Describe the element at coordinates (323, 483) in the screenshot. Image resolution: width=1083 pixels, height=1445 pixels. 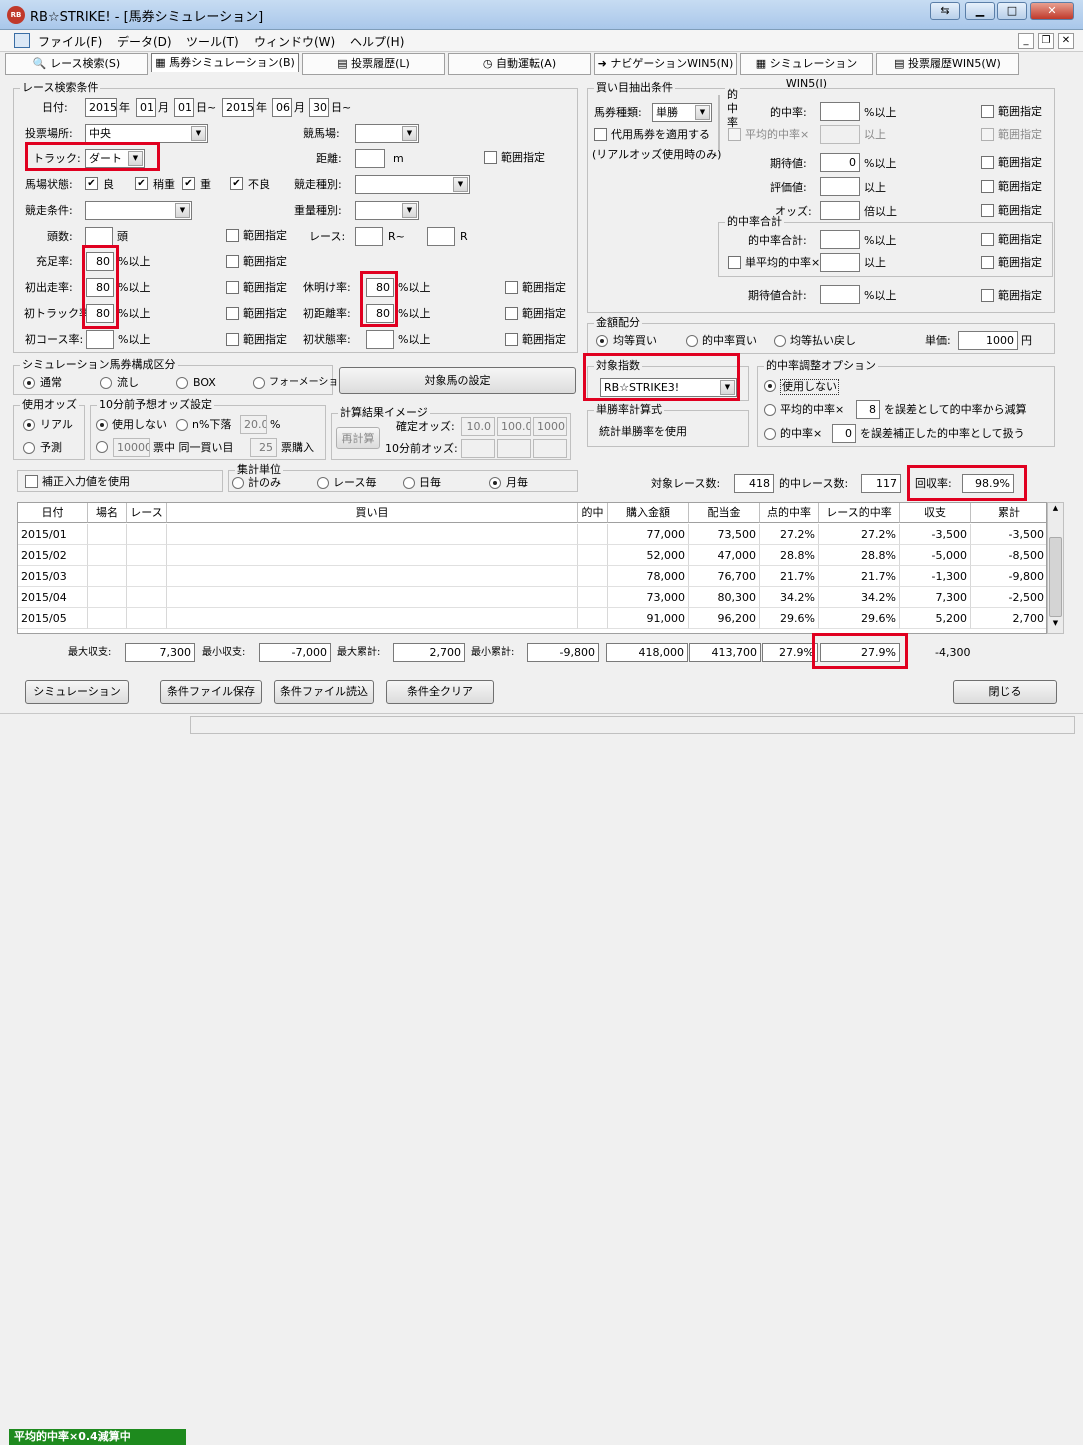
I see `agg-race-radio` at that location.